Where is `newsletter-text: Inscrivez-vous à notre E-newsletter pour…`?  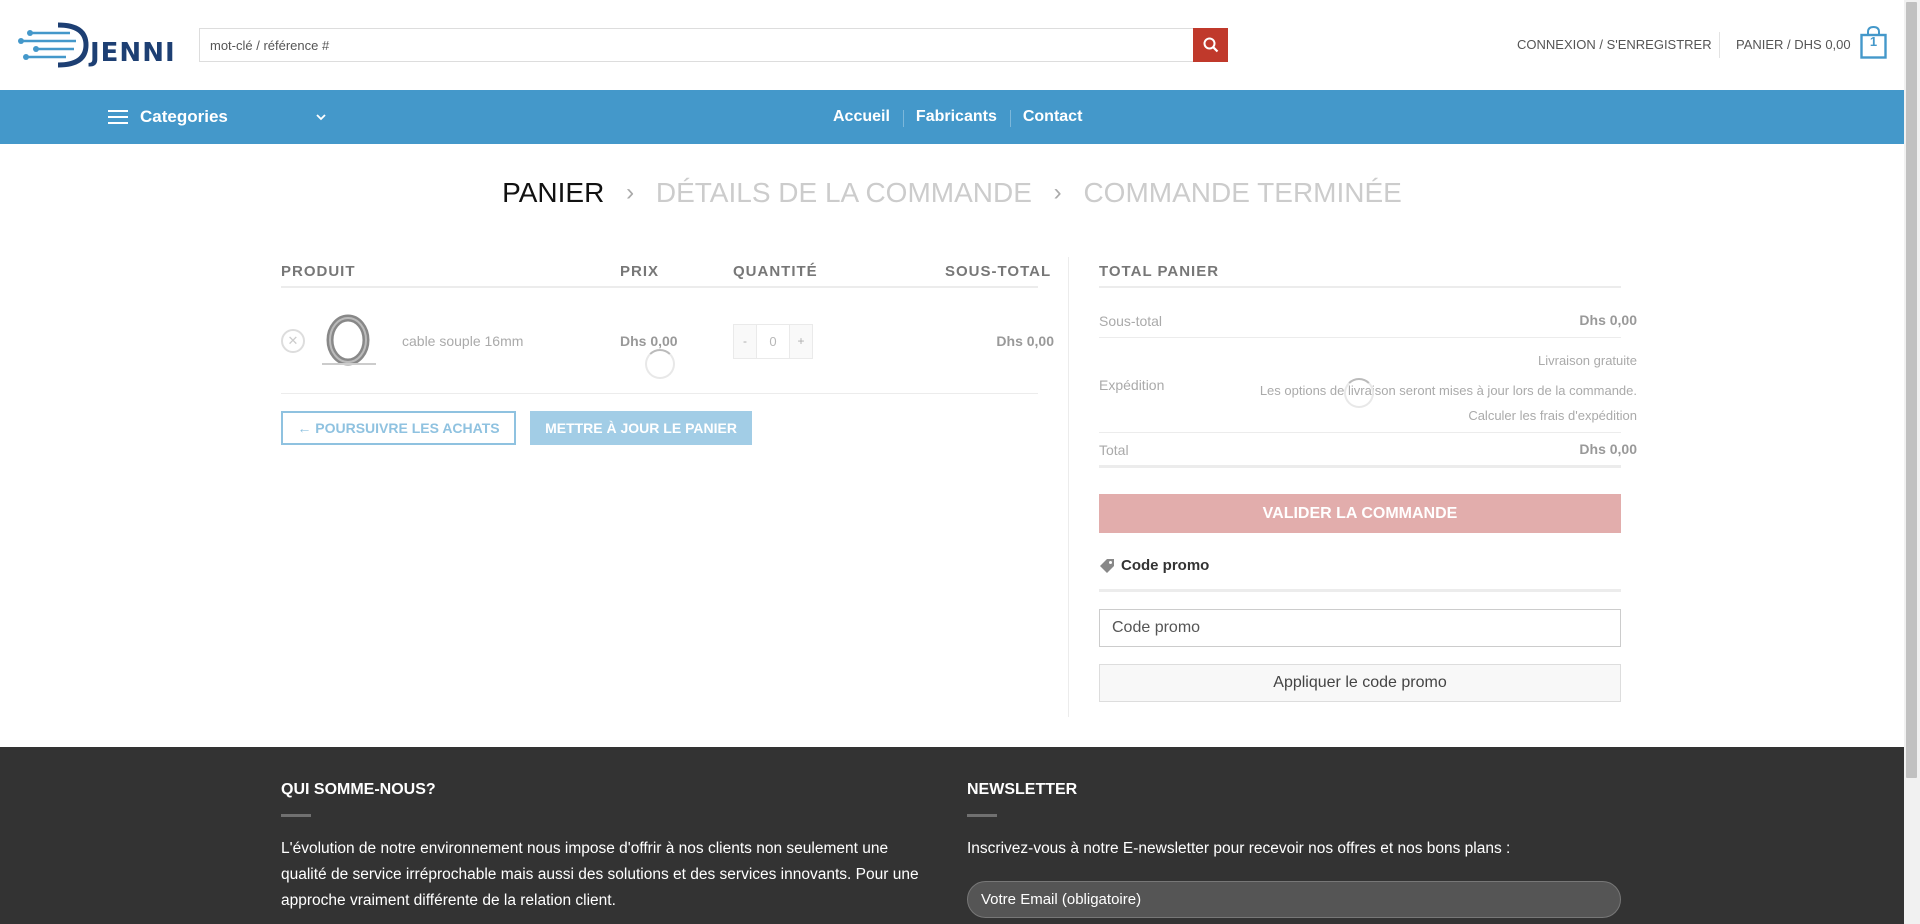 newsletter-text: Inscrivez-vous à notre E-newsletter pour… is located at coordinates (1239, 848).